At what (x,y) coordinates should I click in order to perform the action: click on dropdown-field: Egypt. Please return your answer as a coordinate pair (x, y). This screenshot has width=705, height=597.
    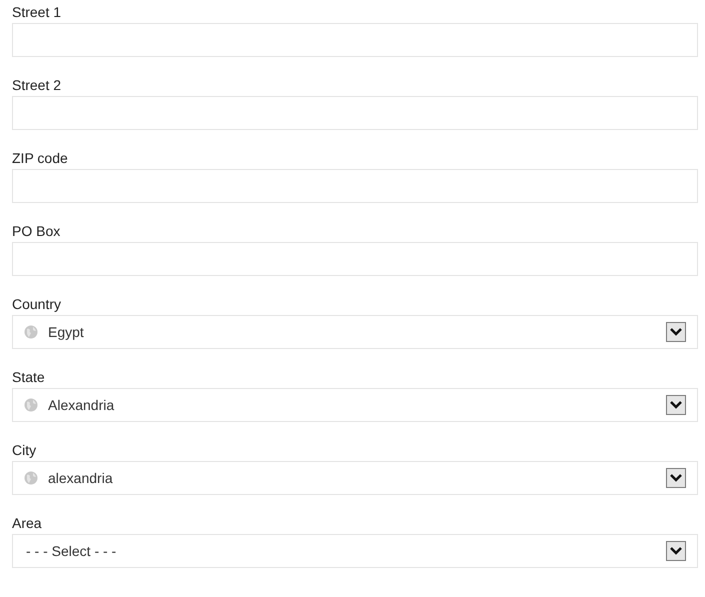
    Looking at the image, I should click on (355, 332).